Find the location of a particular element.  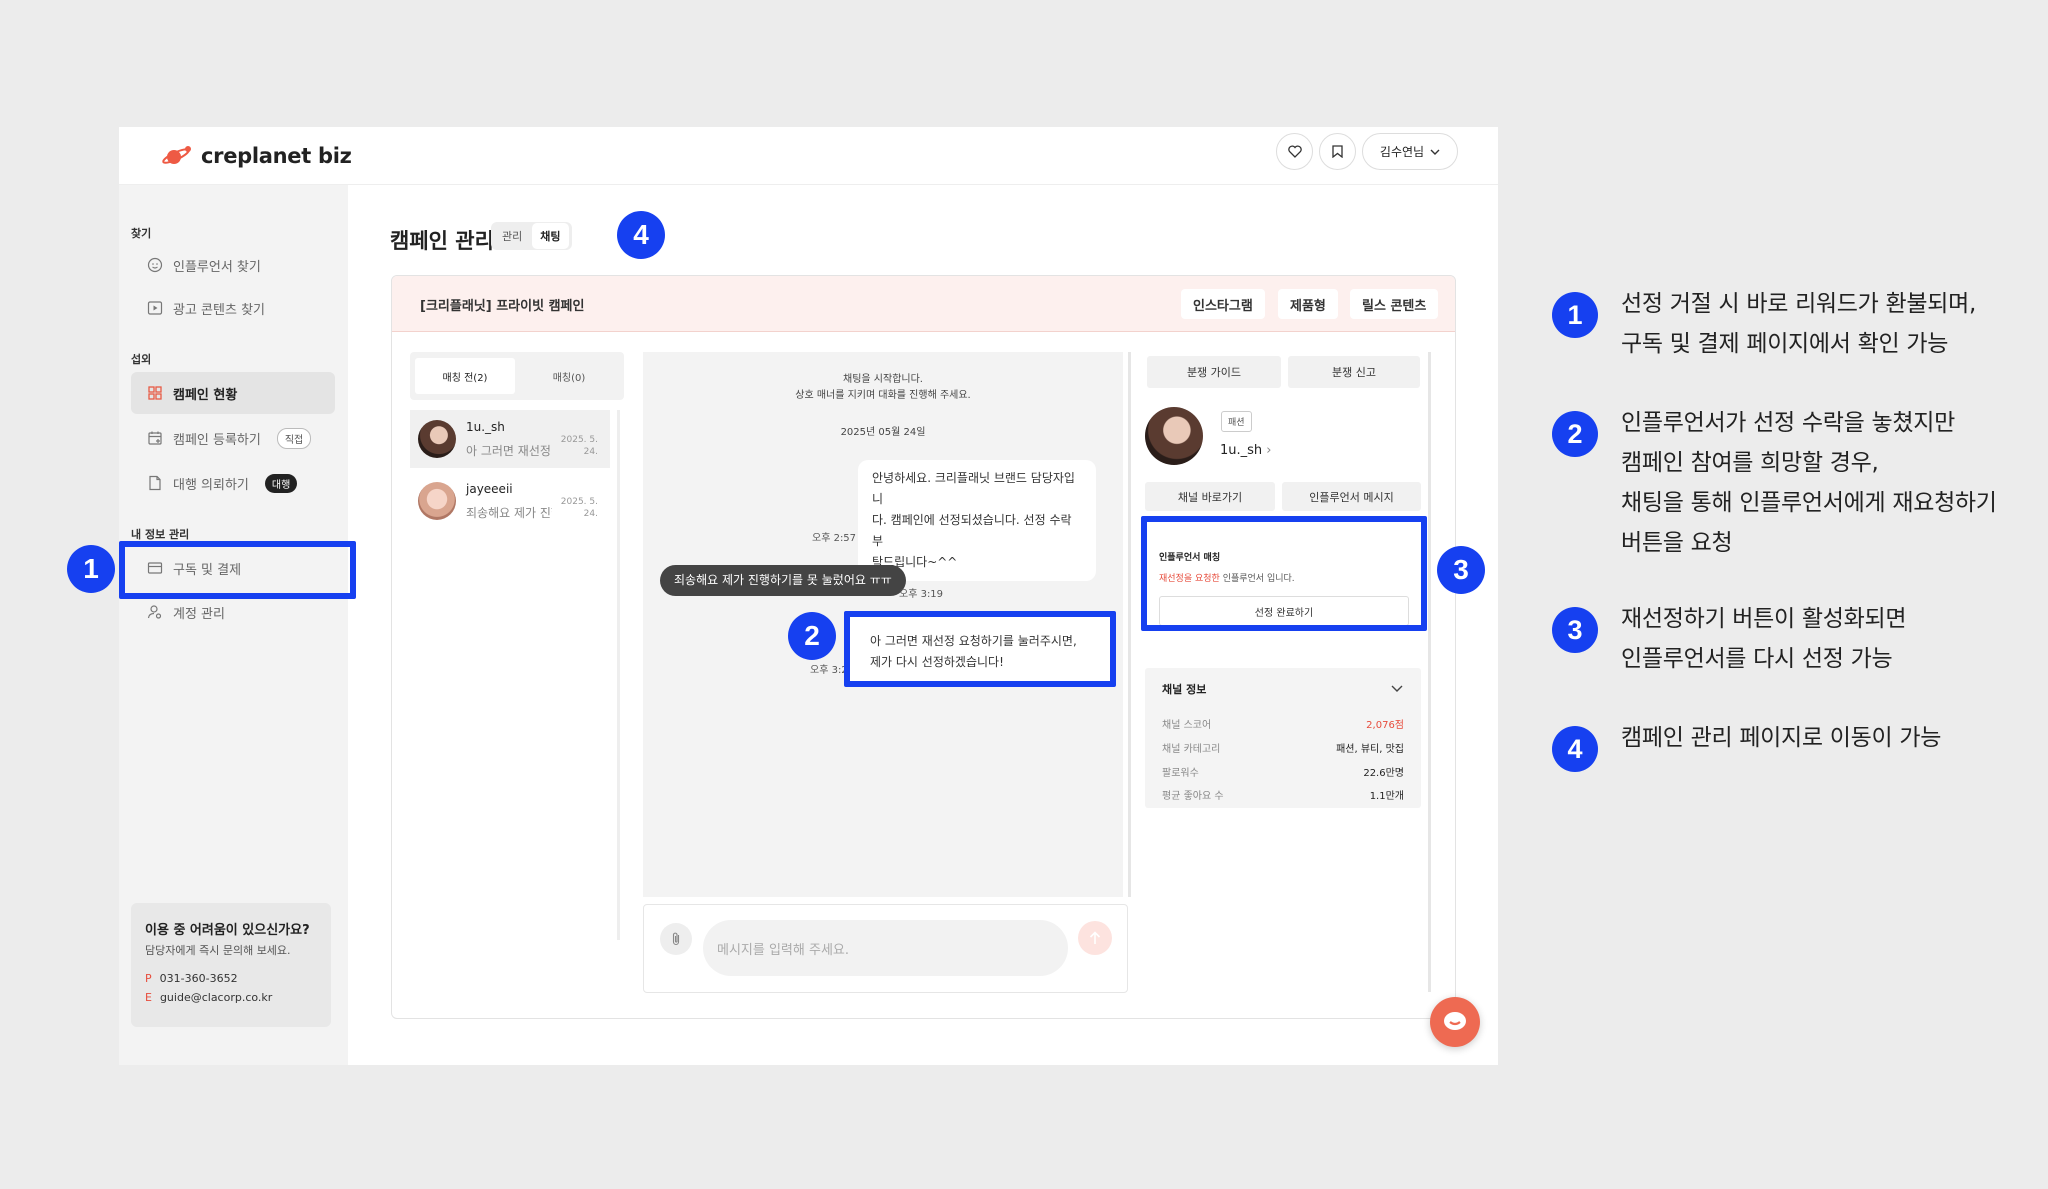

arrow-up-icon is located at coordinates (1095, 937).